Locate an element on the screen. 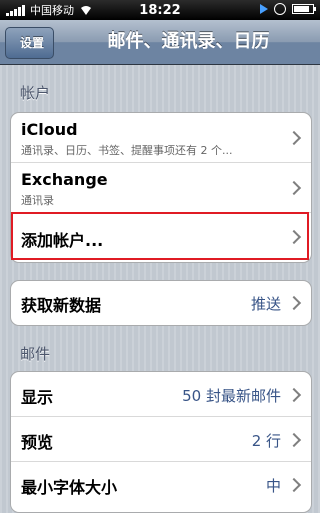 The height and width of the screenshot is (513, 320). account-title: iCloud is located at coordinates (49, 129).